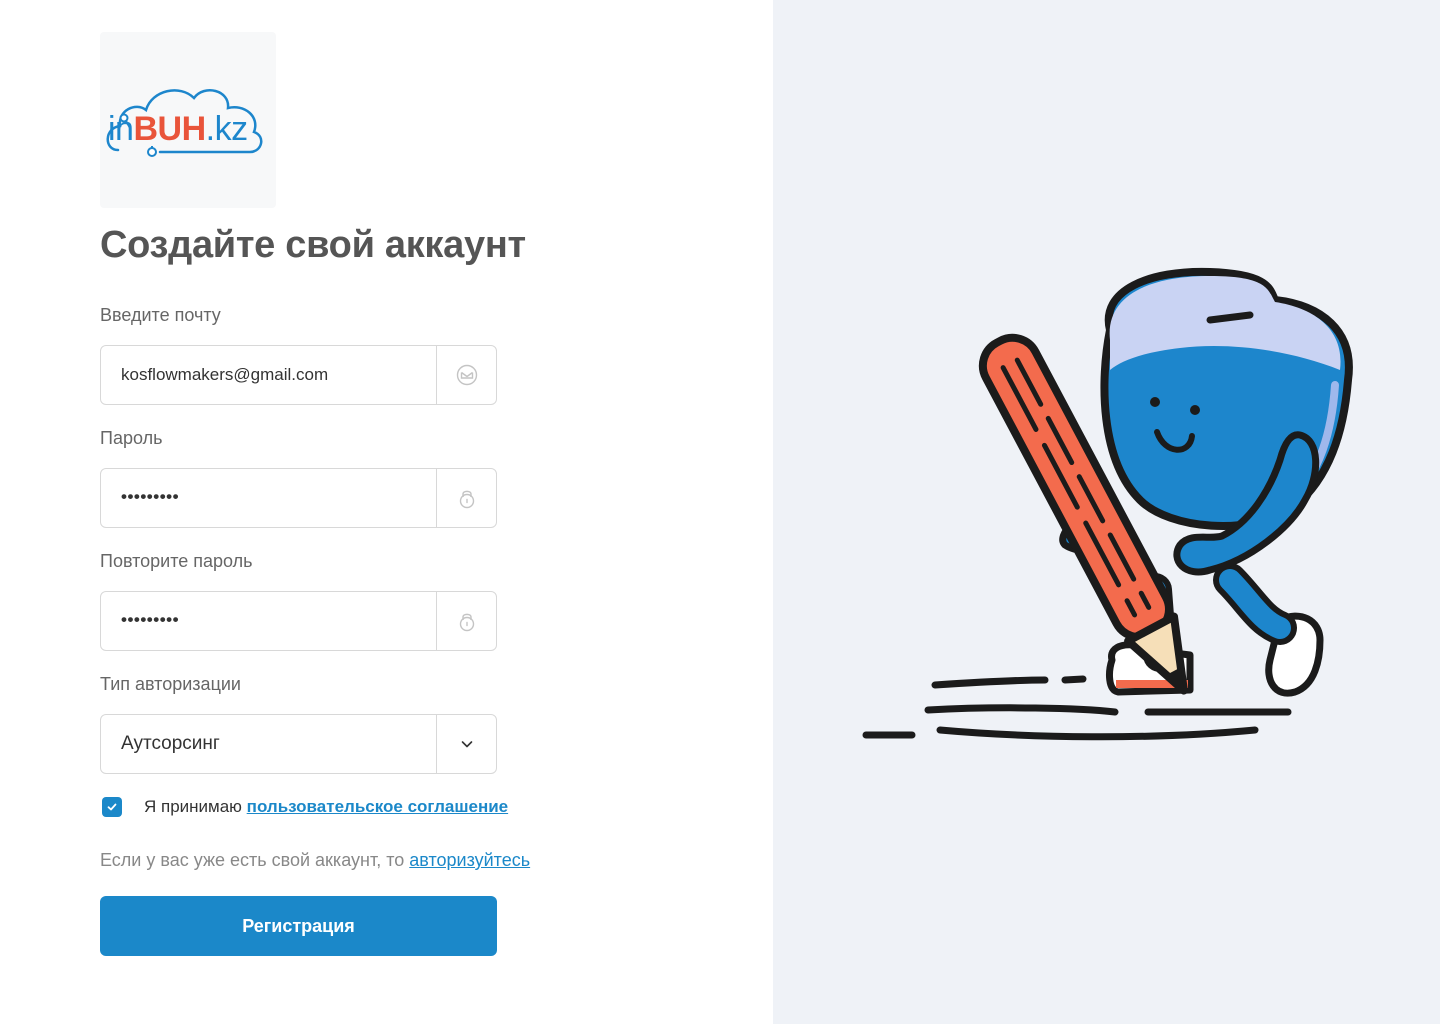 The image size is (1440, 1024). I want to click on logo-wordmark: inBUH.kz, so click(178, 129).